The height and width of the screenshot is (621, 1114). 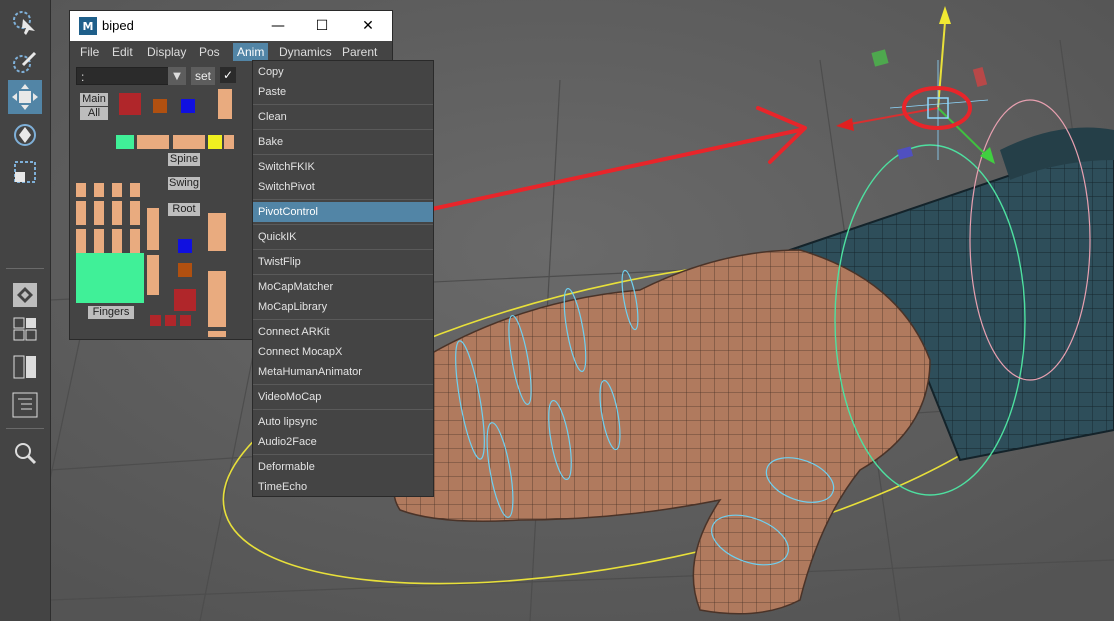 I want to click on spine-label: Spine, so click(x=184, y=159).